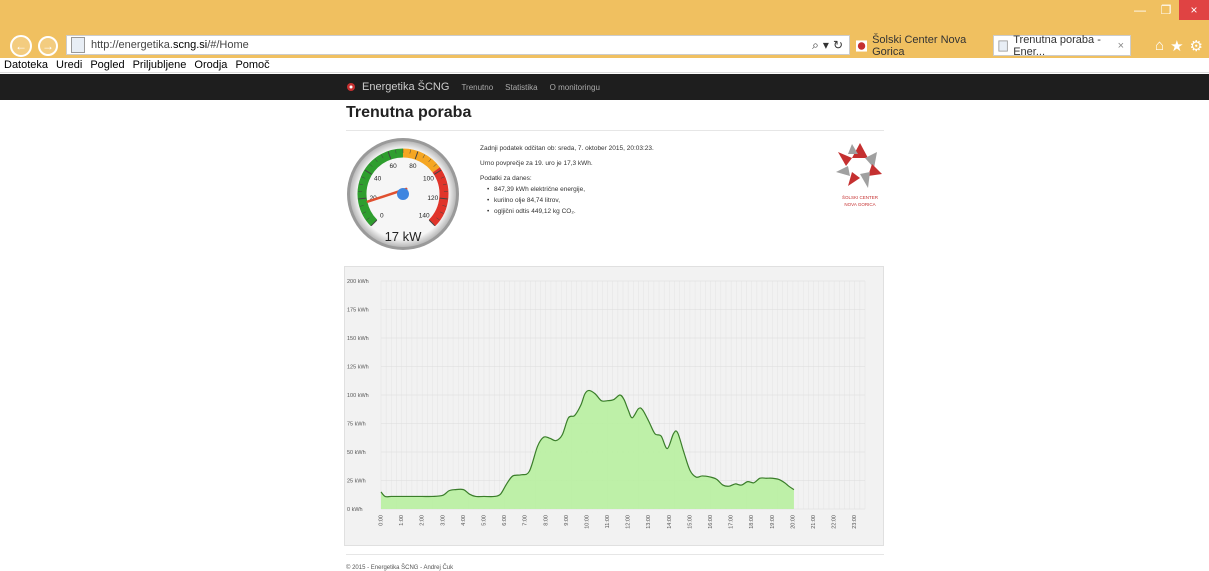  What do you see at coordinates (400, 568) in the screenshot?
I see `footer-text: © 2015 - Energetika ŠCNG - Andrej Čuk` at bounding box center [400, 568].